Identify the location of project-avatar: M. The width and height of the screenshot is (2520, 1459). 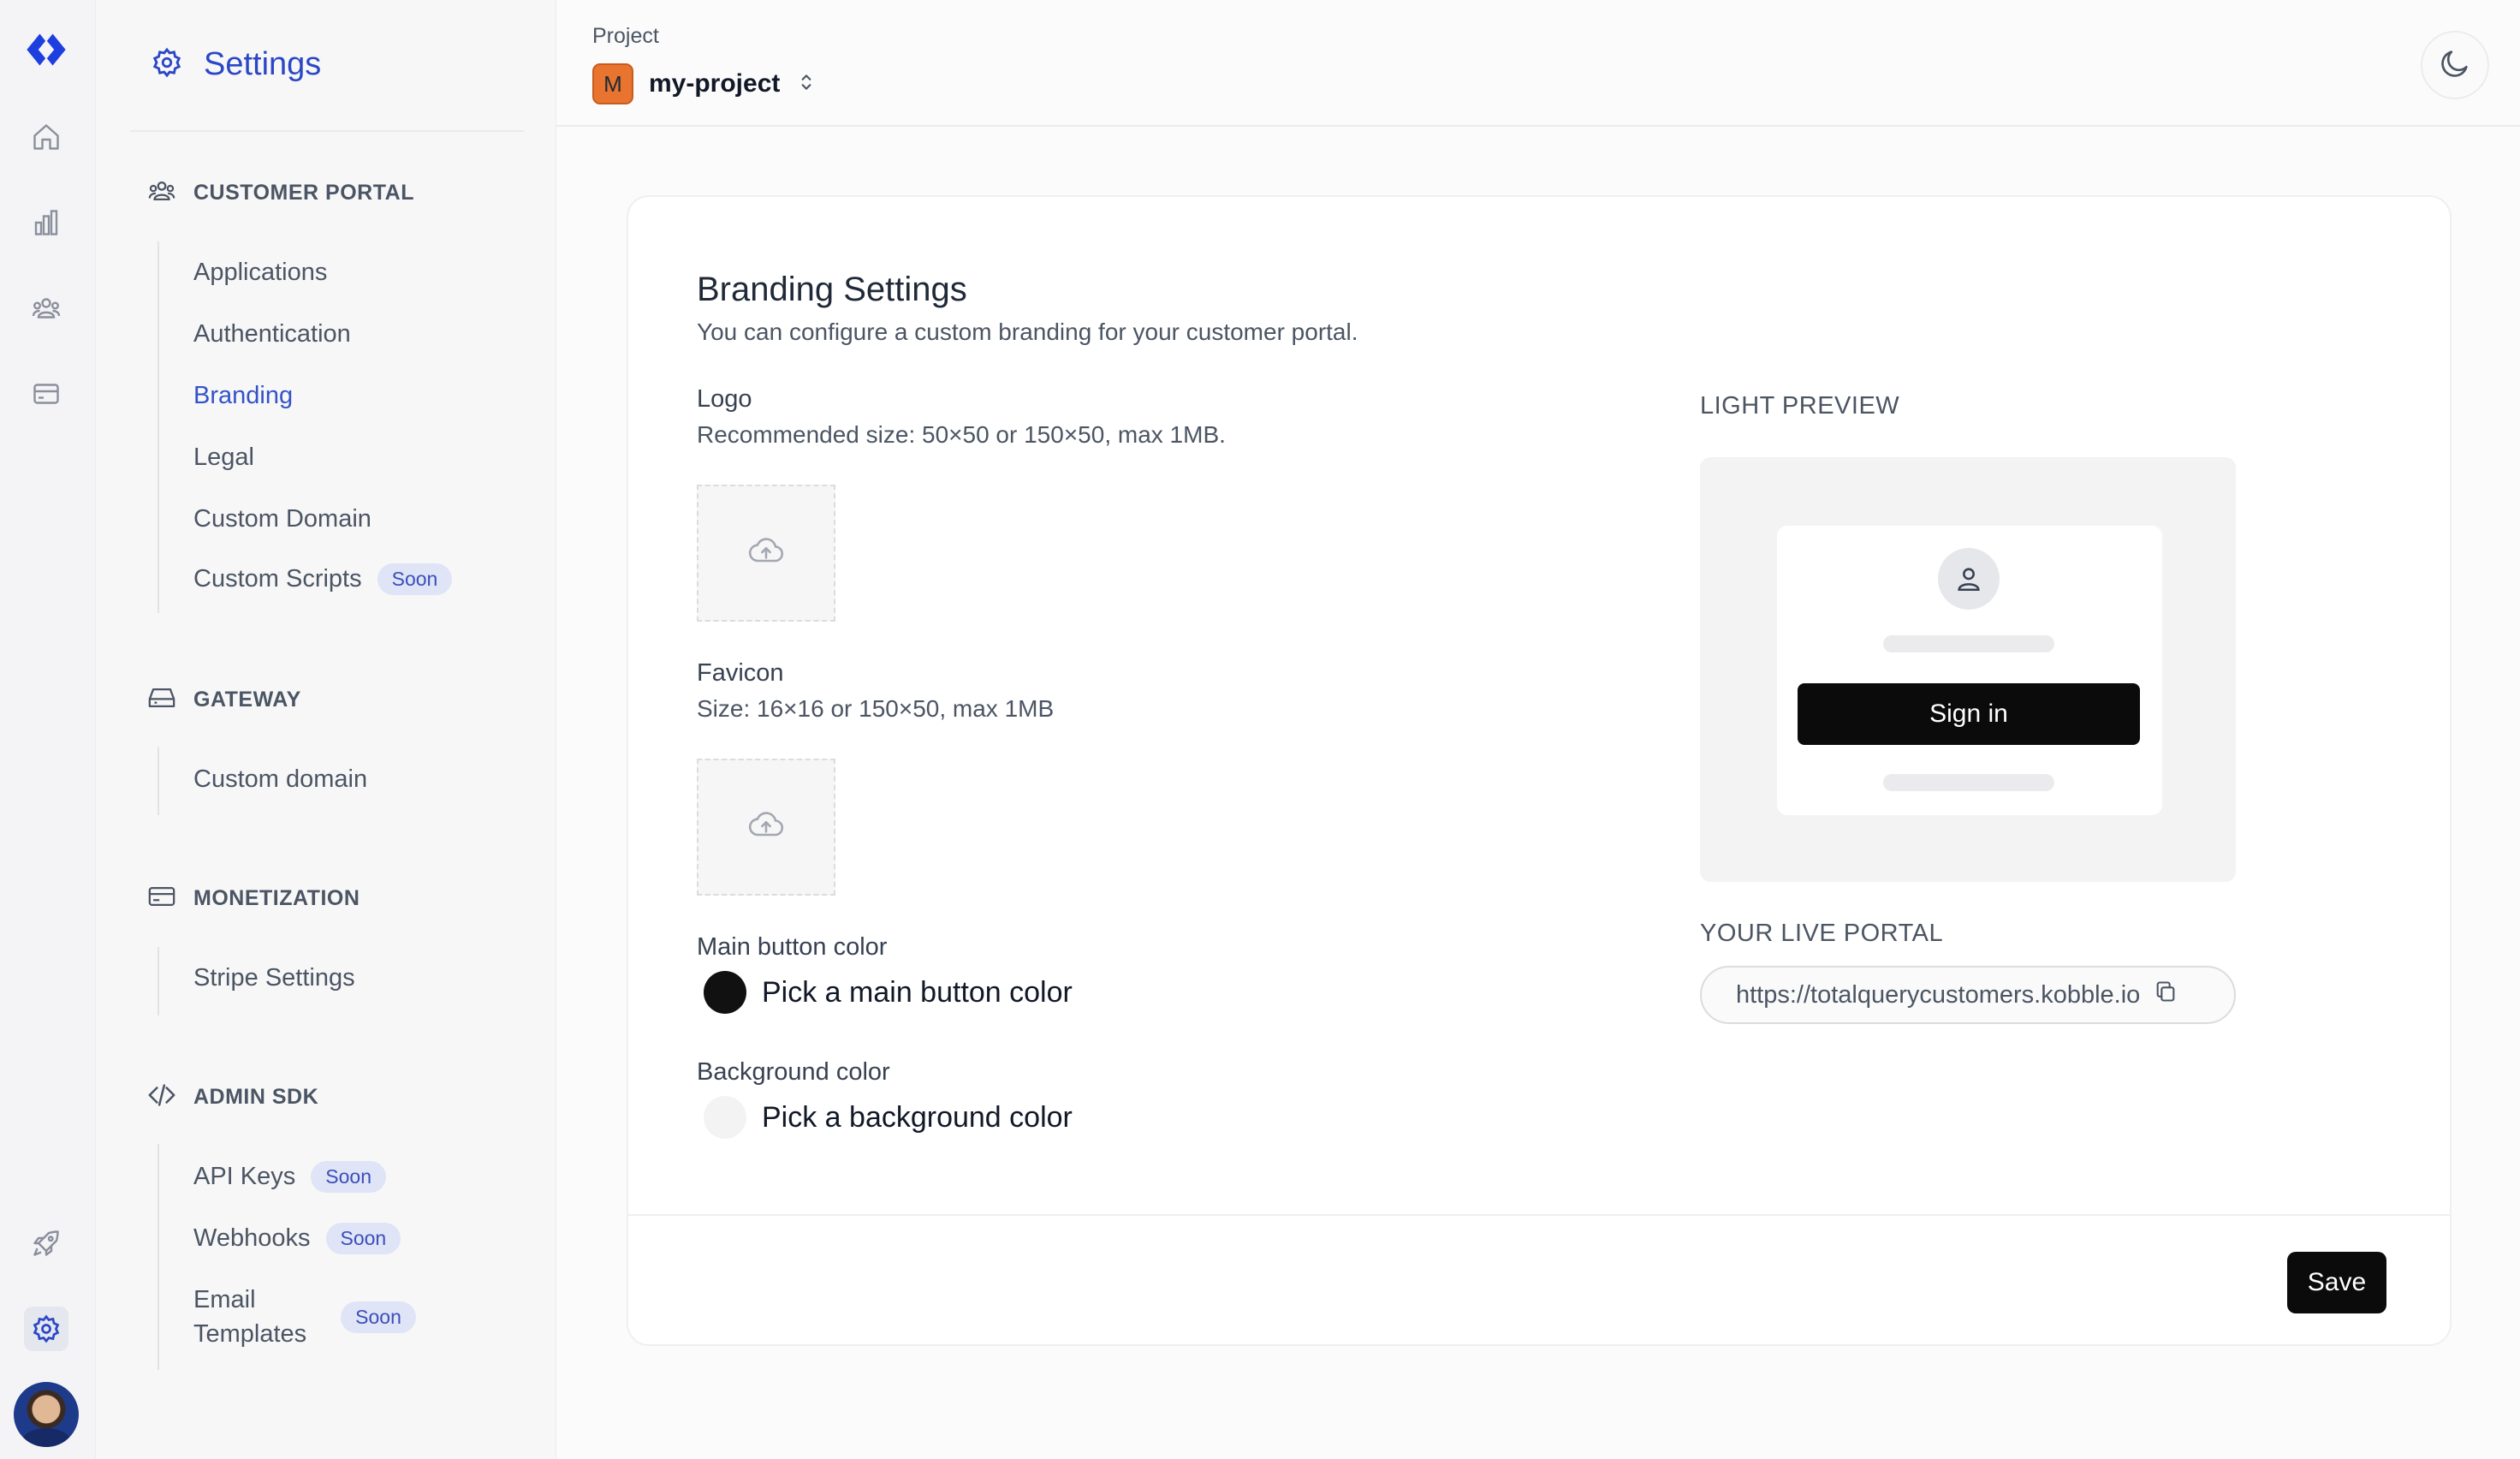
(612, 83).